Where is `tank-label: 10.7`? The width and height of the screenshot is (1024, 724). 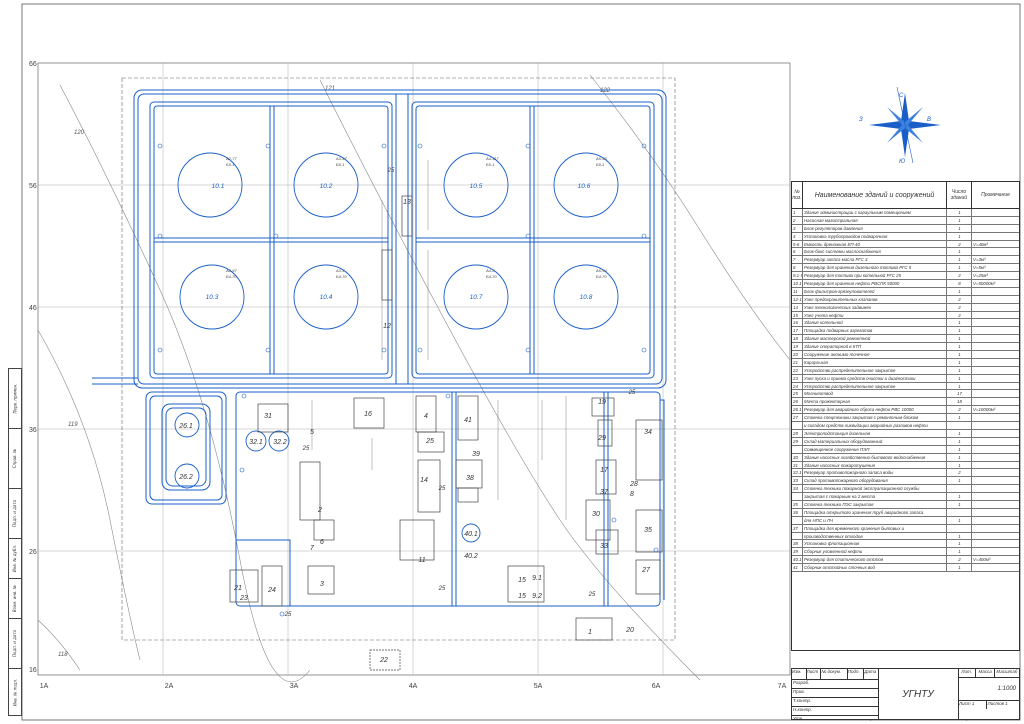 tank-label: 10.7 is located at coordinates (476, 297).